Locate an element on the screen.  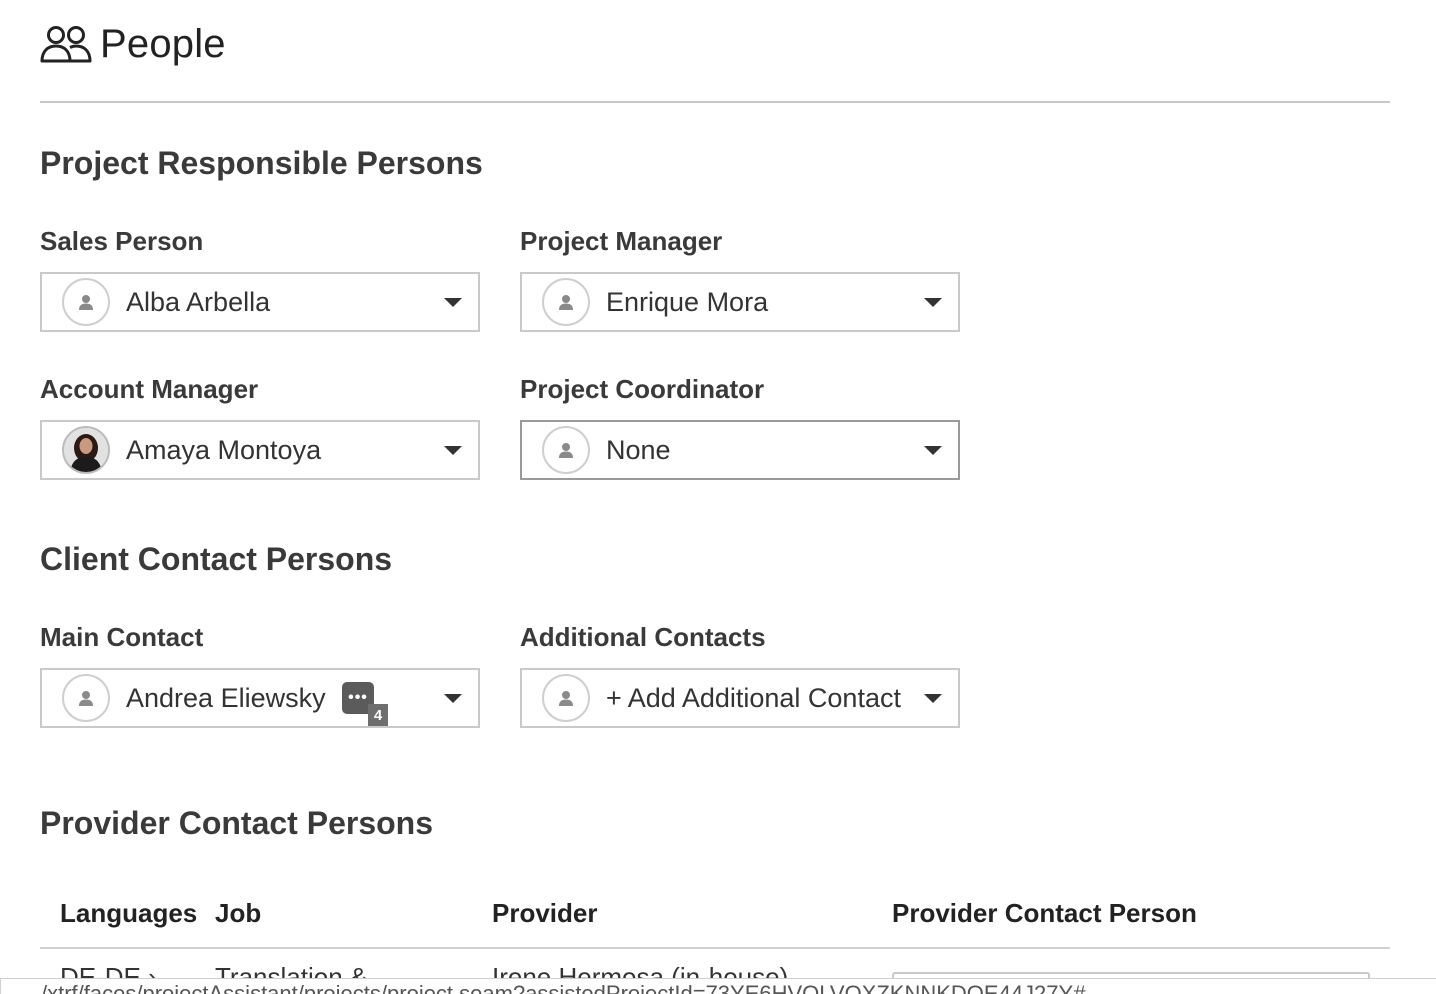
additional-contacts-select: + Add Additional Contact is located at coordinates (740, 698).